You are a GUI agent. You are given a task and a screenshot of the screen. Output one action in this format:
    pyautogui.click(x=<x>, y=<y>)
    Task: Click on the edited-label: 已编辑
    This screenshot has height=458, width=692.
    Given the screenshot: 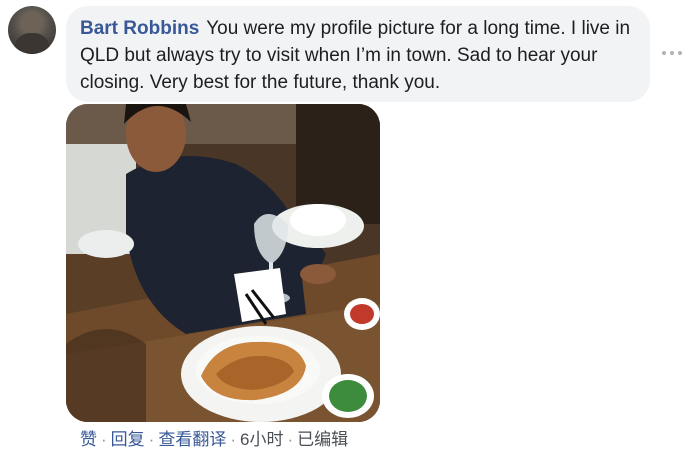 What is the action you would take?
    pyautogui.click(x=322, y=439)
    